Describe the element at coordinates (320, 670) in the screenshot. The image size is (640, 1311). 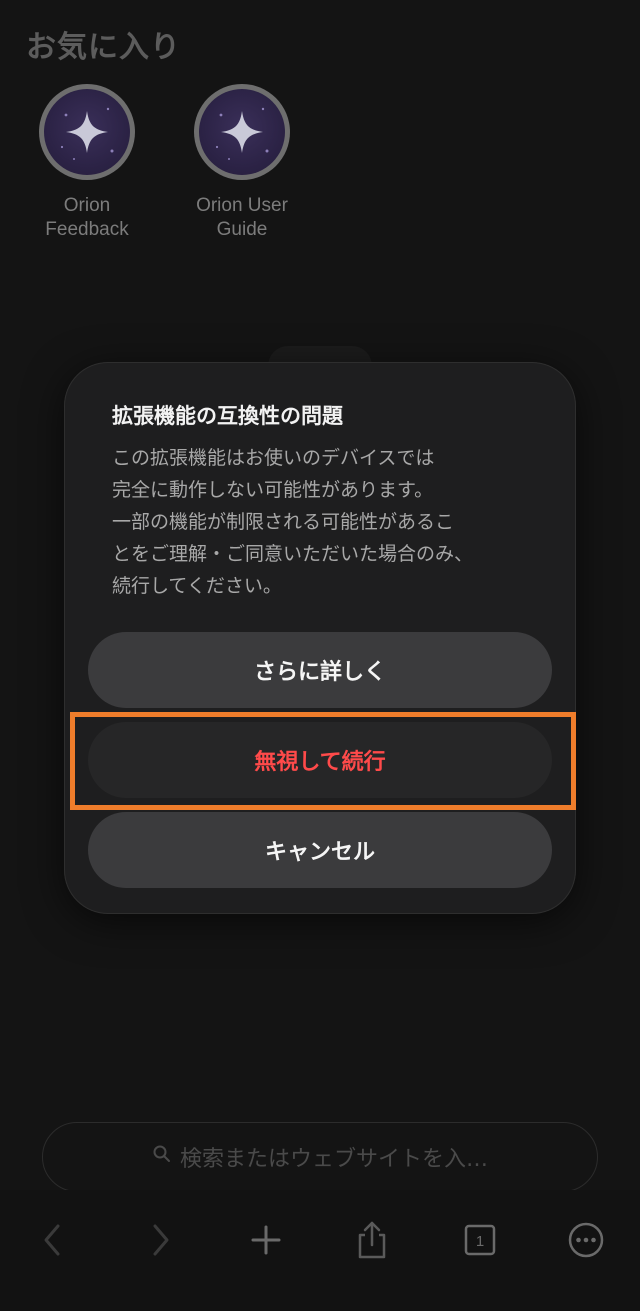
I see `learn-more-button: さらに詳しく` at that location.